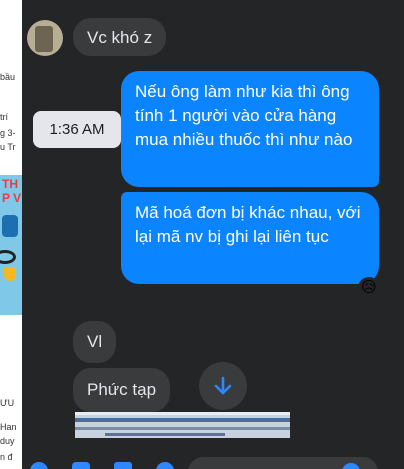  What do you see at coordinates (120, 37) in the screenshot?
I see `message-bubble-incoming: Vc khó z` at bounding box center [120, 37].